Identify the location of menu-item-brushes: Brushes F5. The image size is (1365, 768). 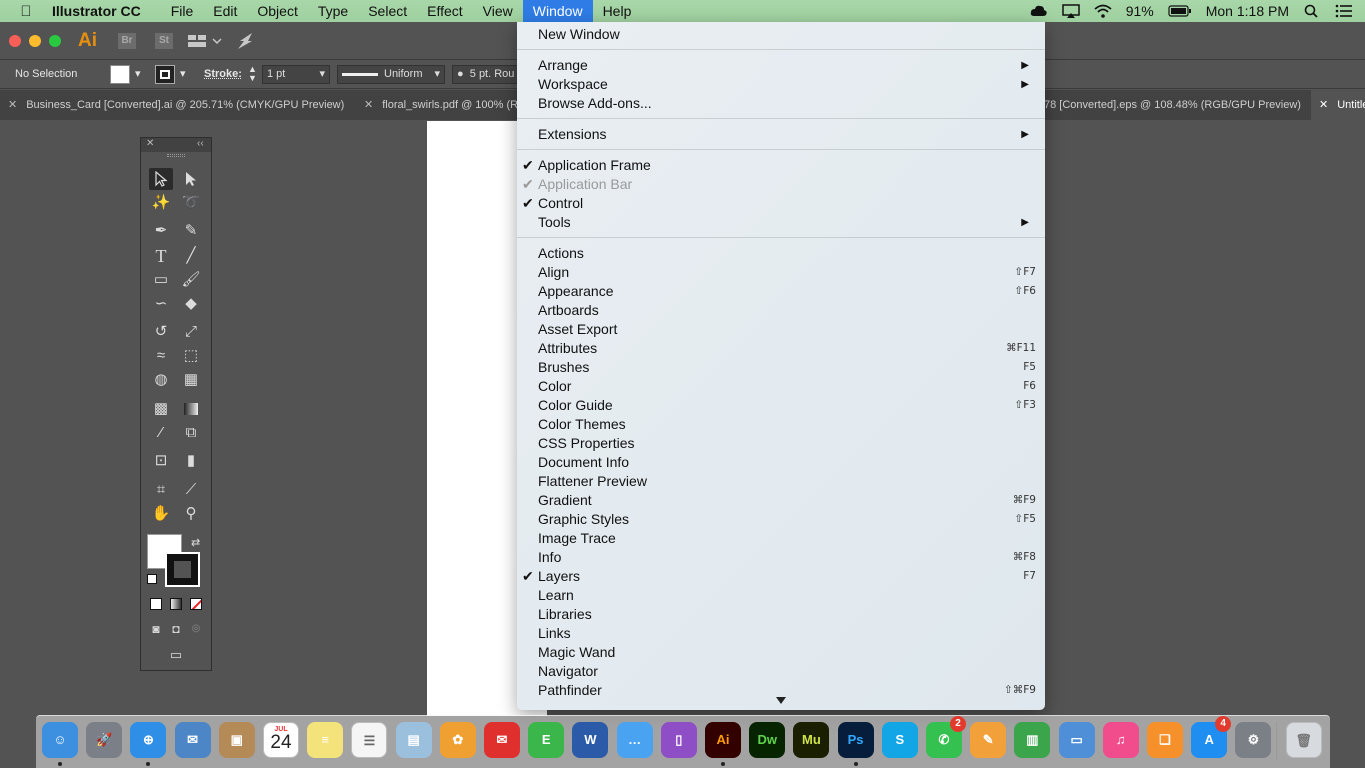
(781, 367).